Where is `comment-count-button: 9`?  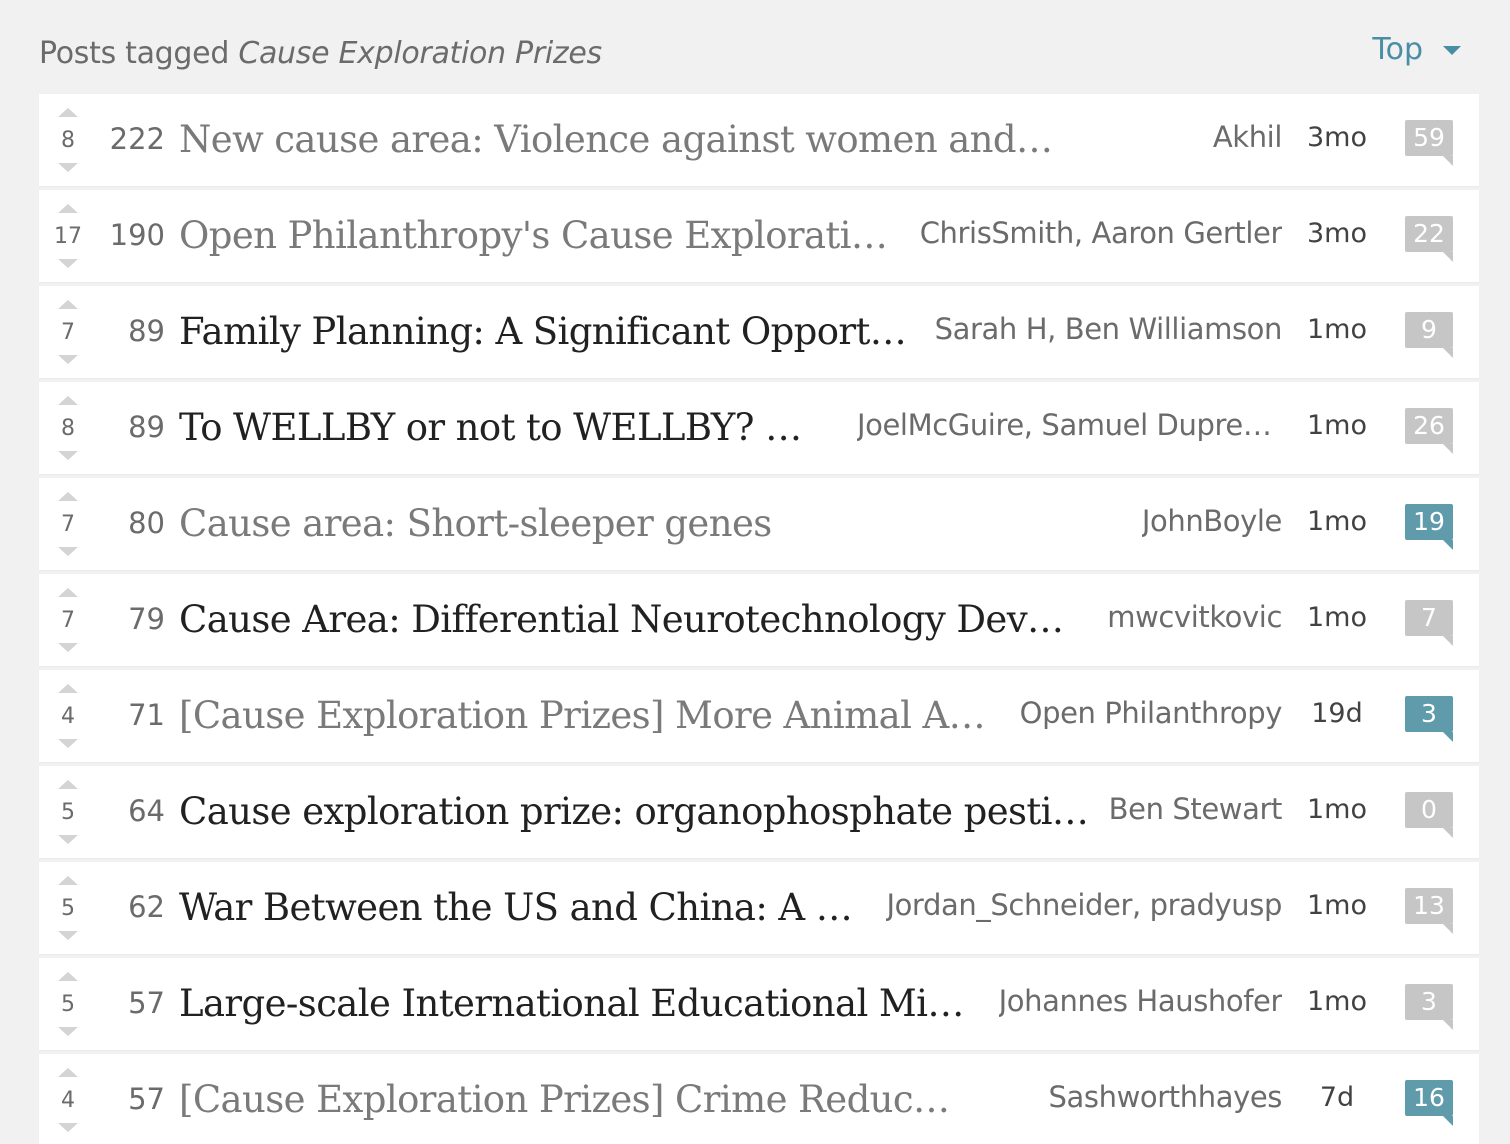 comment-count-button: 9 is located at coordinates (1429, 335).